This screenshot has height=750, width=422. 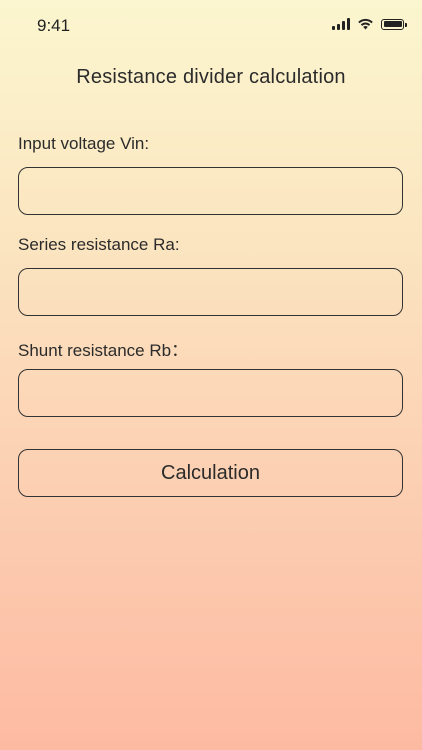 I want to click on wifi-icon, so click(x=365, y=24).